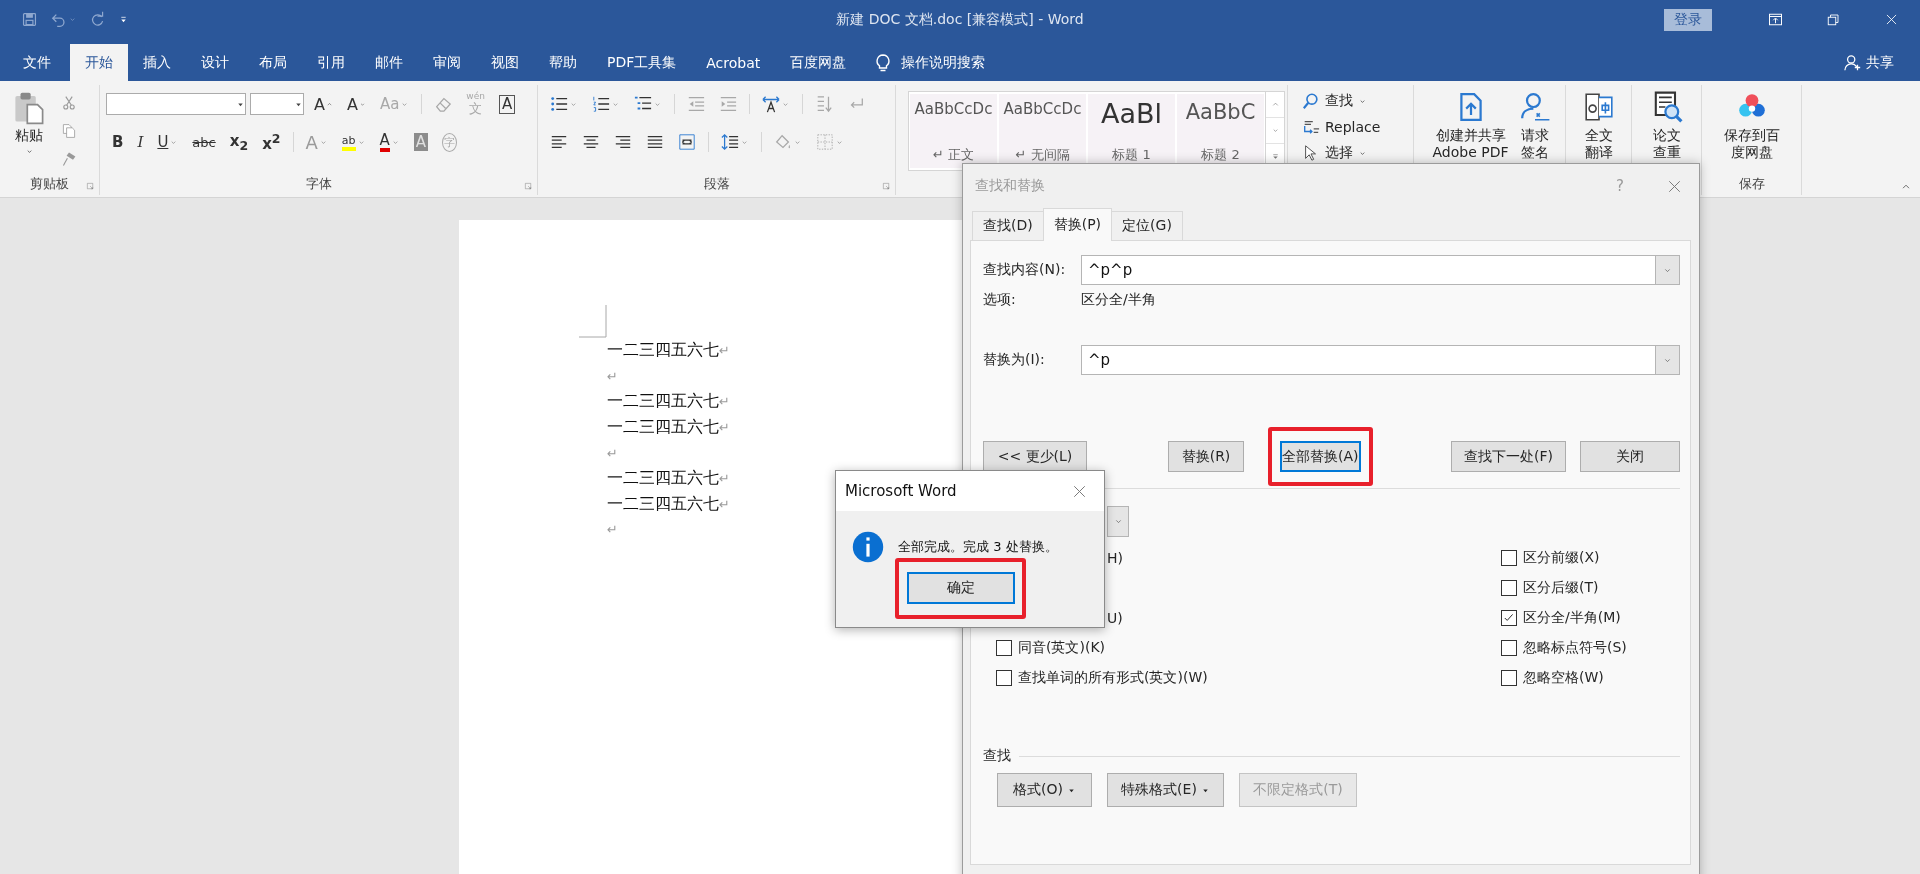 Image resolution: width=1920 pixels, height=874 pixels. I want to click on group-label: 段落, so click(716, 184).